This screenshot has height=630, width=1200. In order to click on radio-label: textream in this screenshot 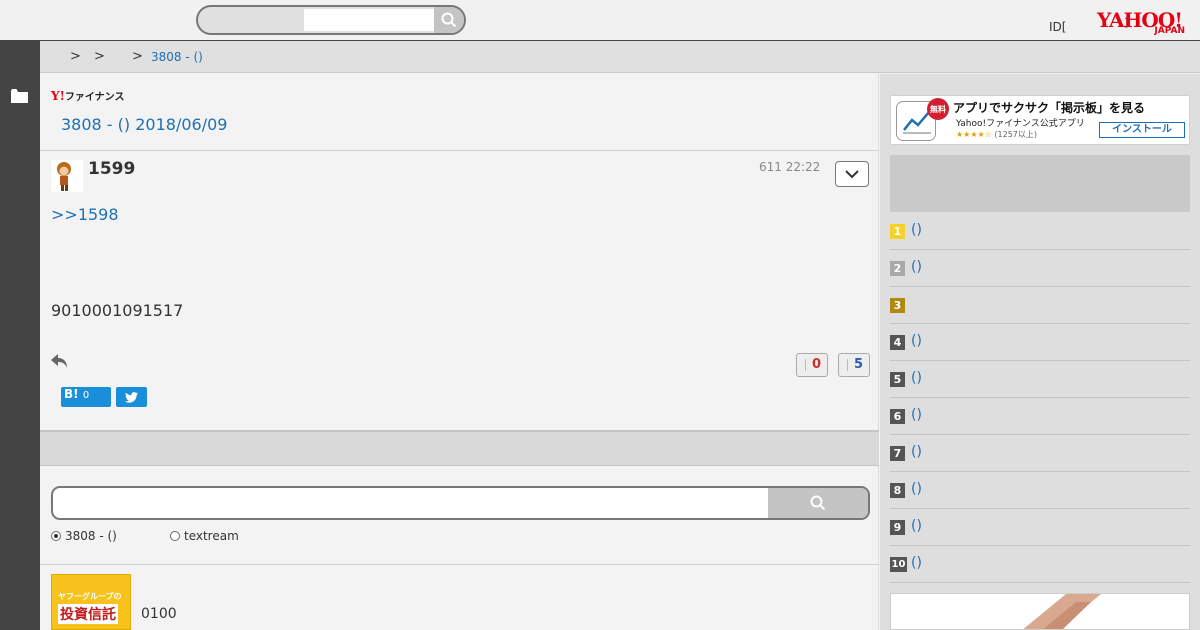, I will do `click(211, 536)`.